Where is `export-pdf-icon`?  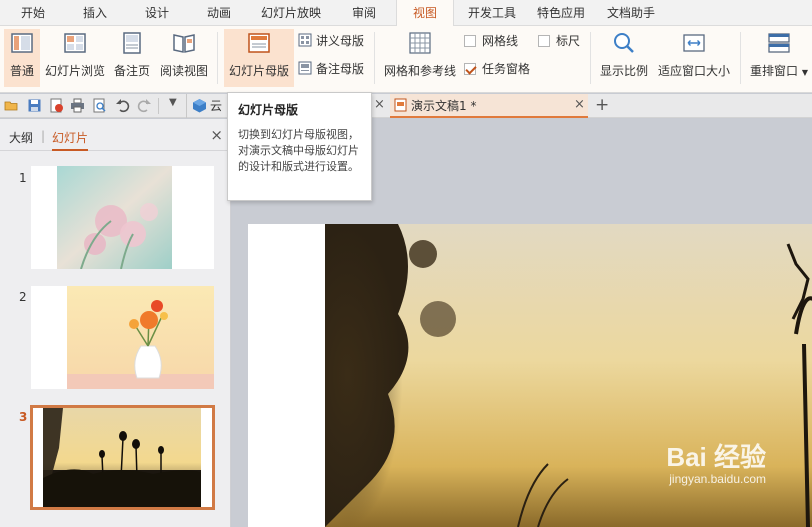
export-pdf-icon is located at coordinates (56, 105).